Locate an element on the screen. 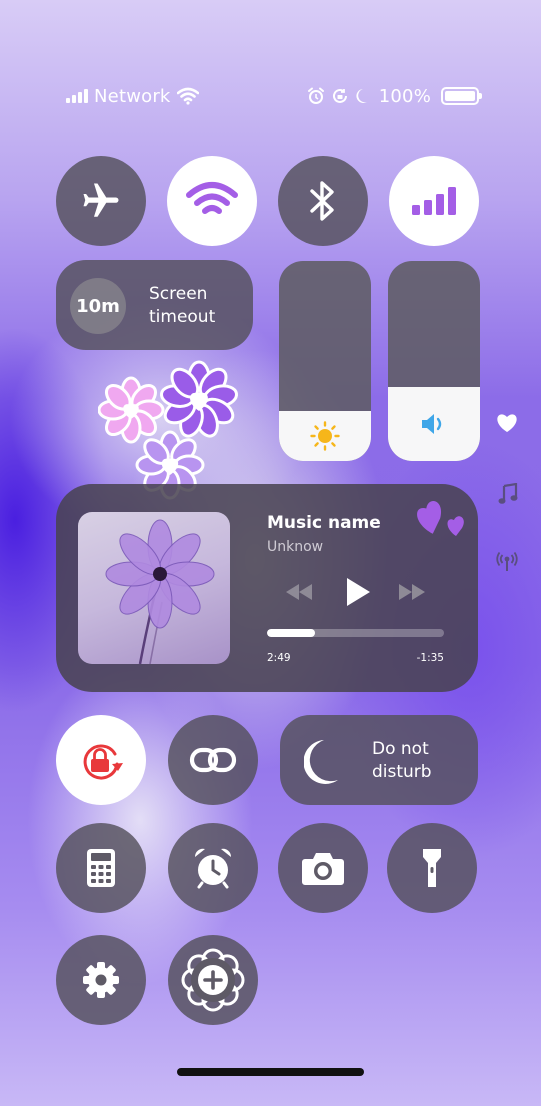 The height and width of the screenshot is (1106, 541). alarm-clock-icon is located at coordinates (213, 868).